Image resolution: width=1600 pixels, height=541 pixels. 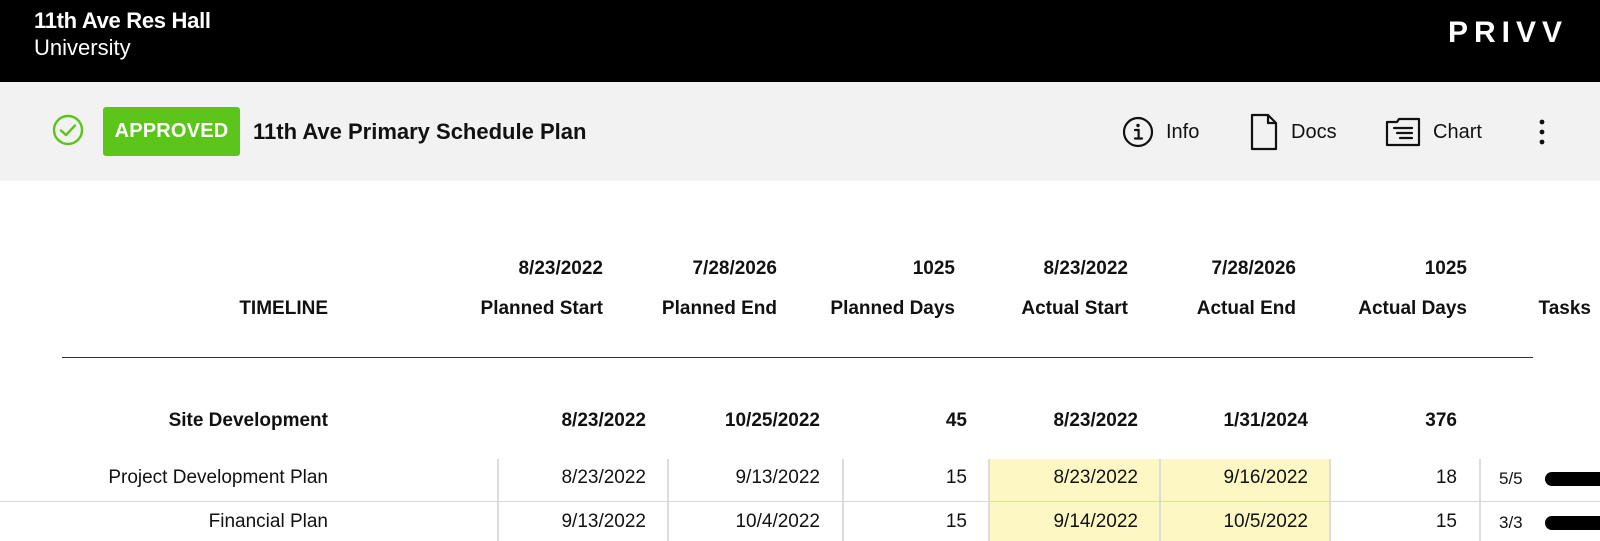 What do you see at coordinates (1412, 309) in the screenshot?
I see `col-actual-days: Actual Days` at bounding box center [1412, 309].